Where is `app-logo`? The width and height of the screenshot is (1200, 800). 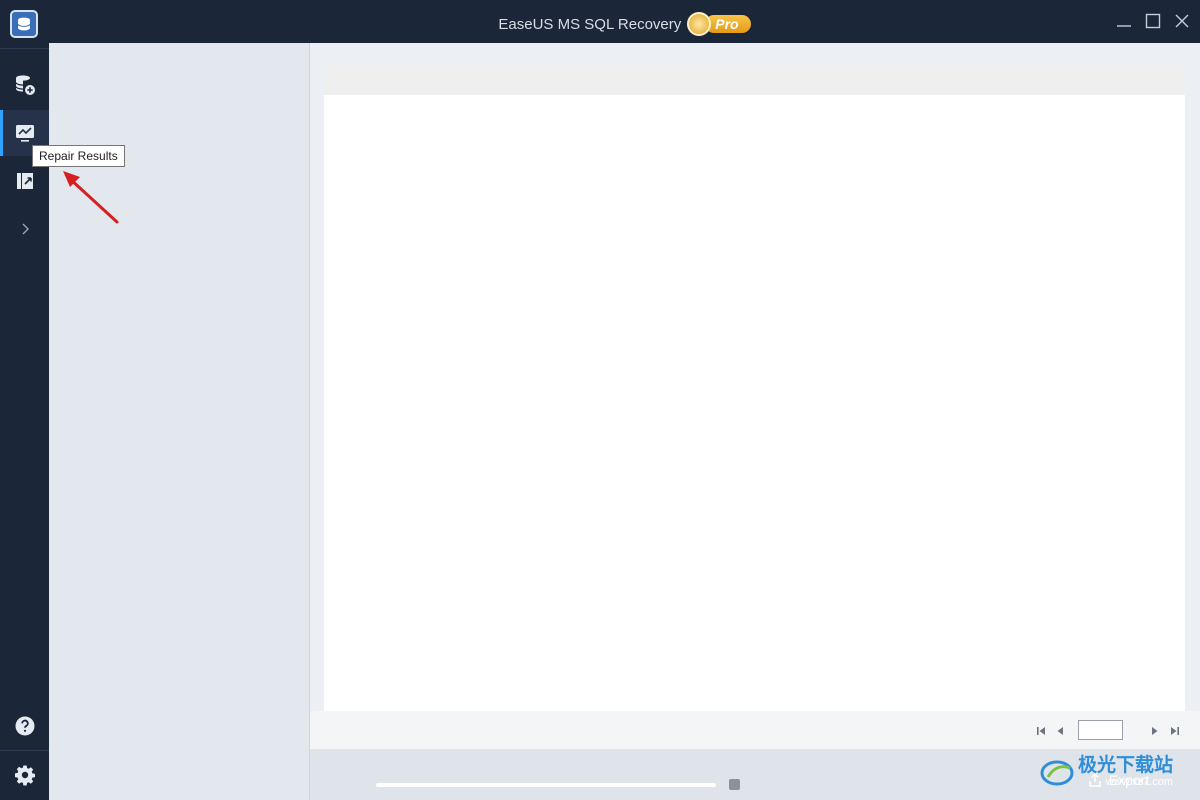 app-logo is located at coordinates (24, 24).